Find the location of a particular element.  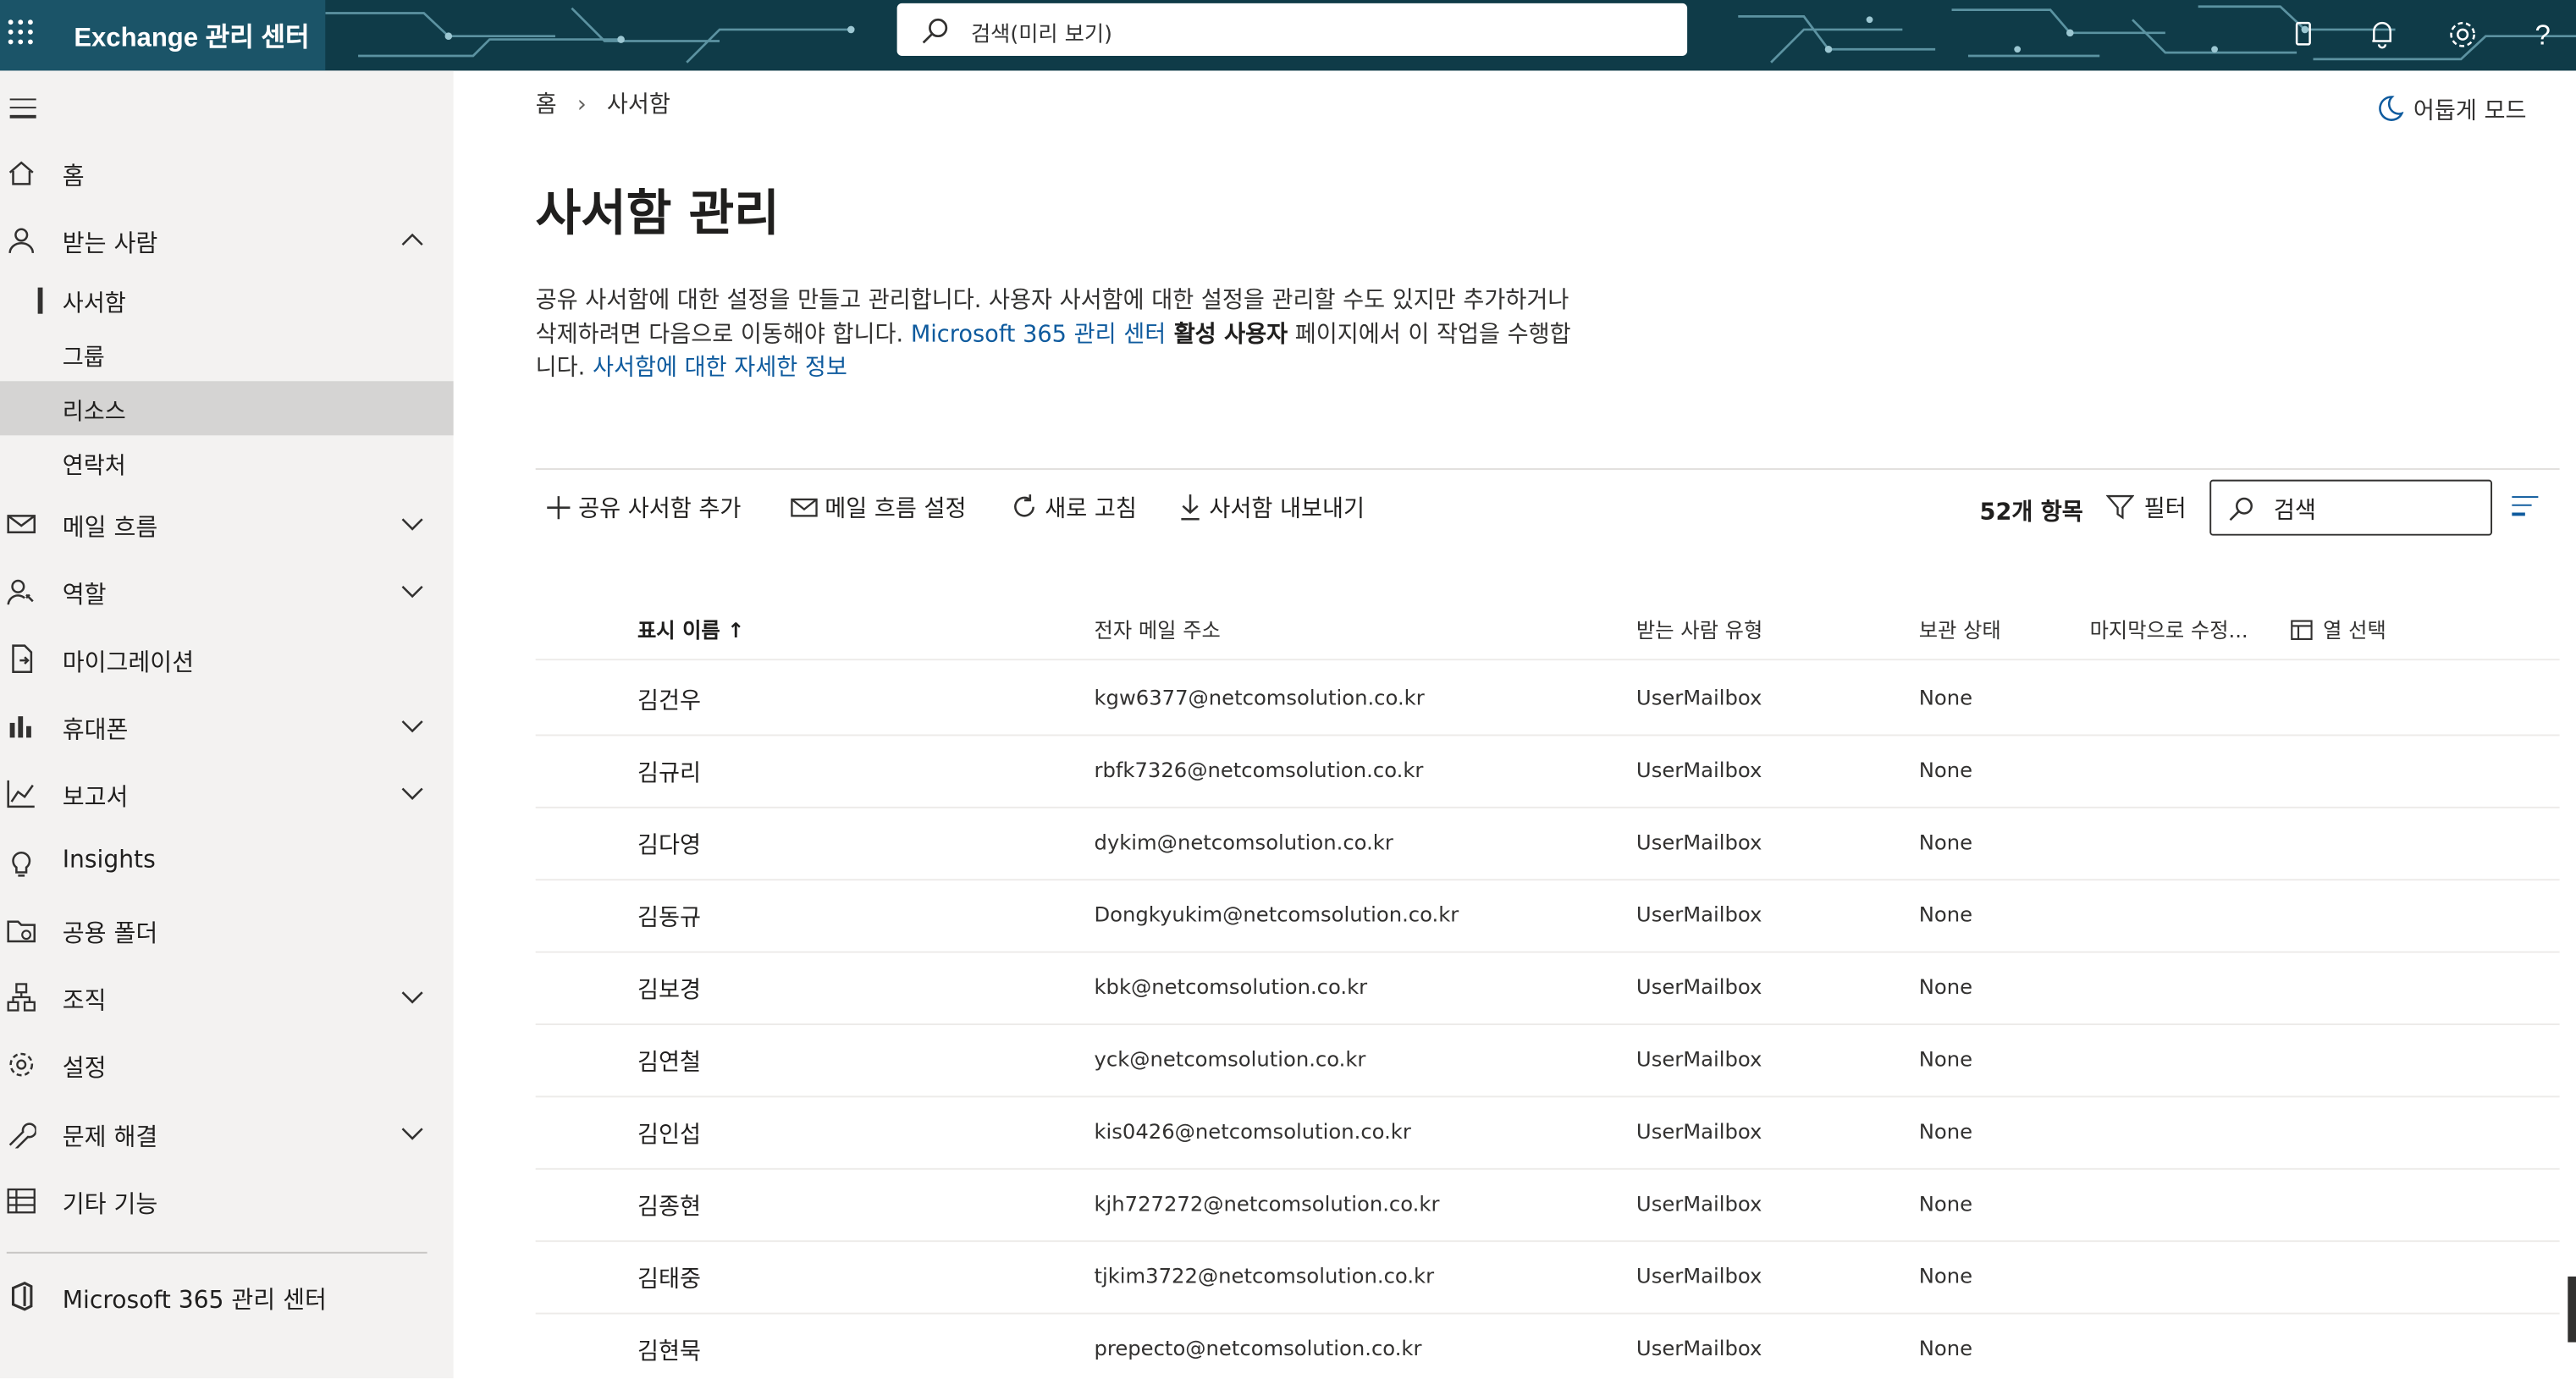

nav-item-migration: 마이그레이션 is located at coordinates (227, 659).